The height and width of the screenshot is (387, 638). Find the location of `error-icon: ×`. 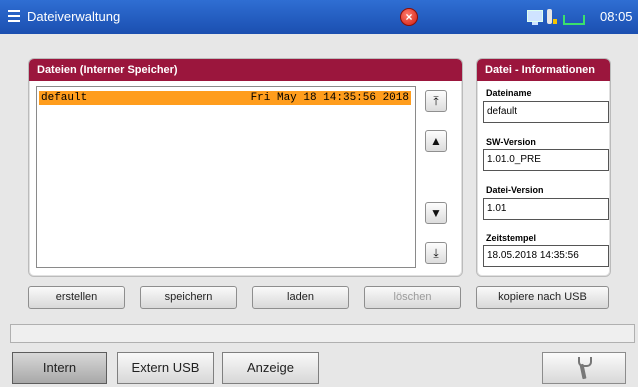

error-icon: × is located at coordinates (409, 17).